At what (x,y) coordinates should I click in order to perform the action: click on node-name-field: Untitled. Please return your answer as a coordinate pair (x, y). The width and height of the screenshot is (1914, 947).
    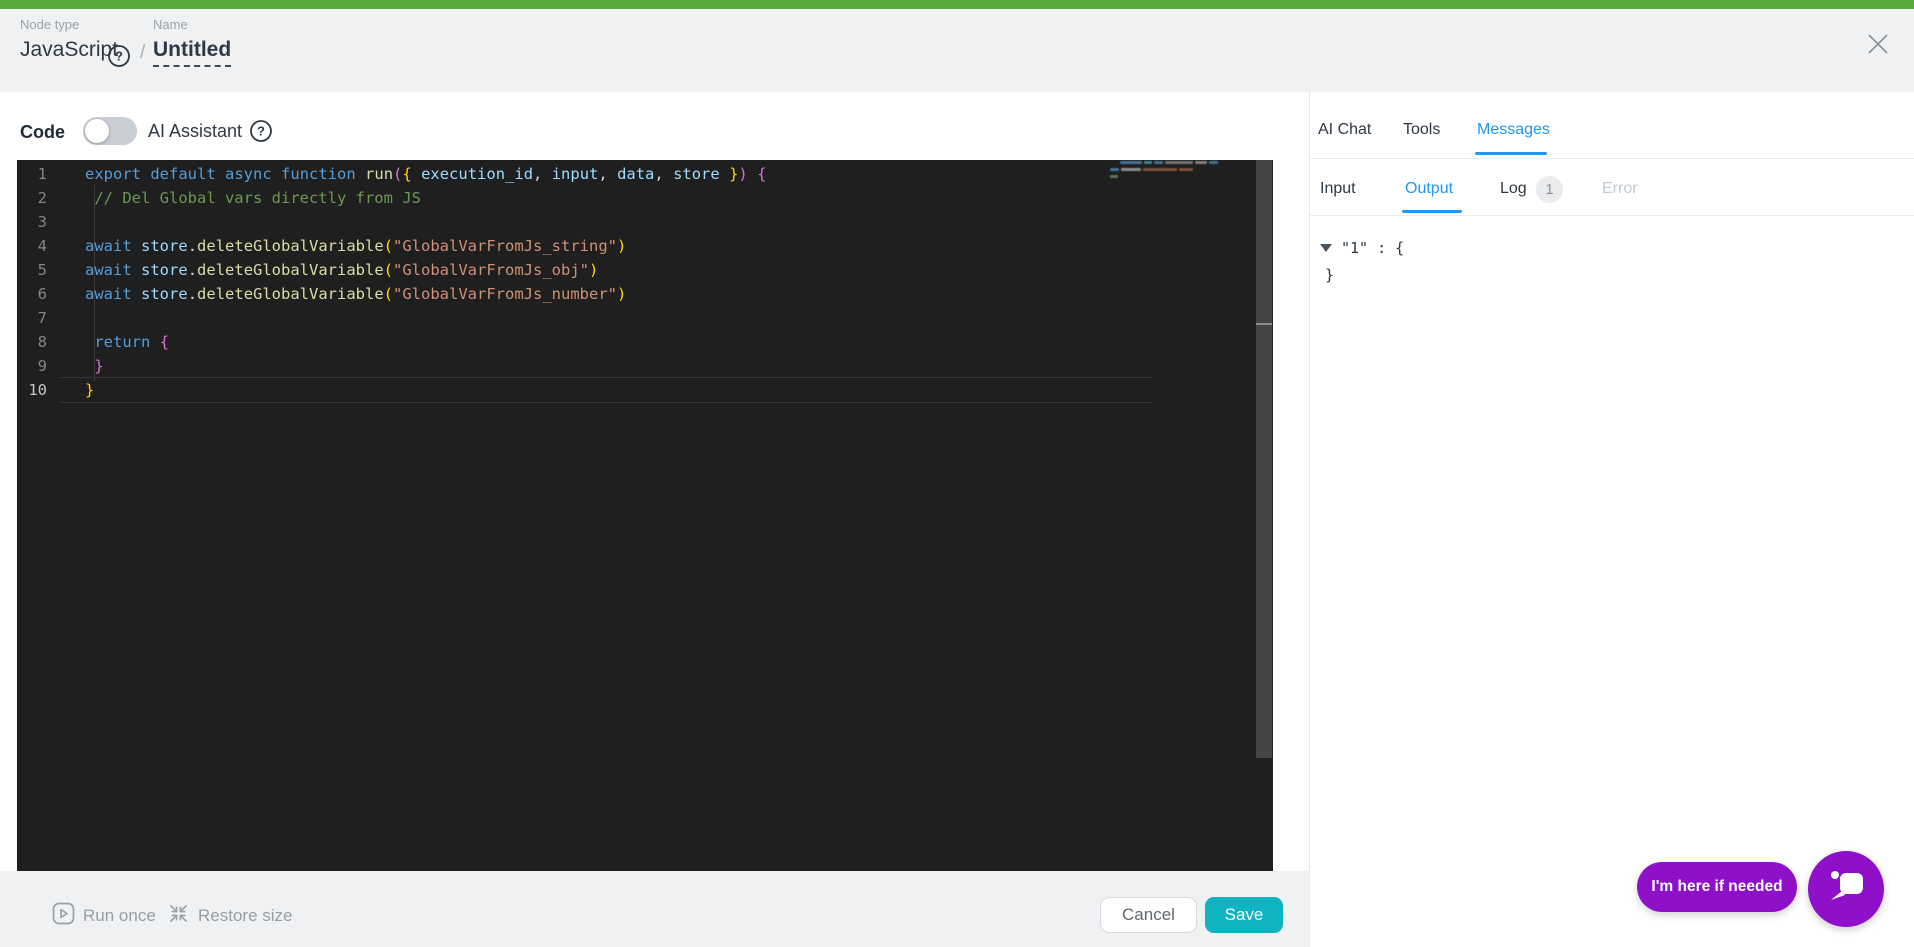
    Looking at the image, I should click on (192, 52).